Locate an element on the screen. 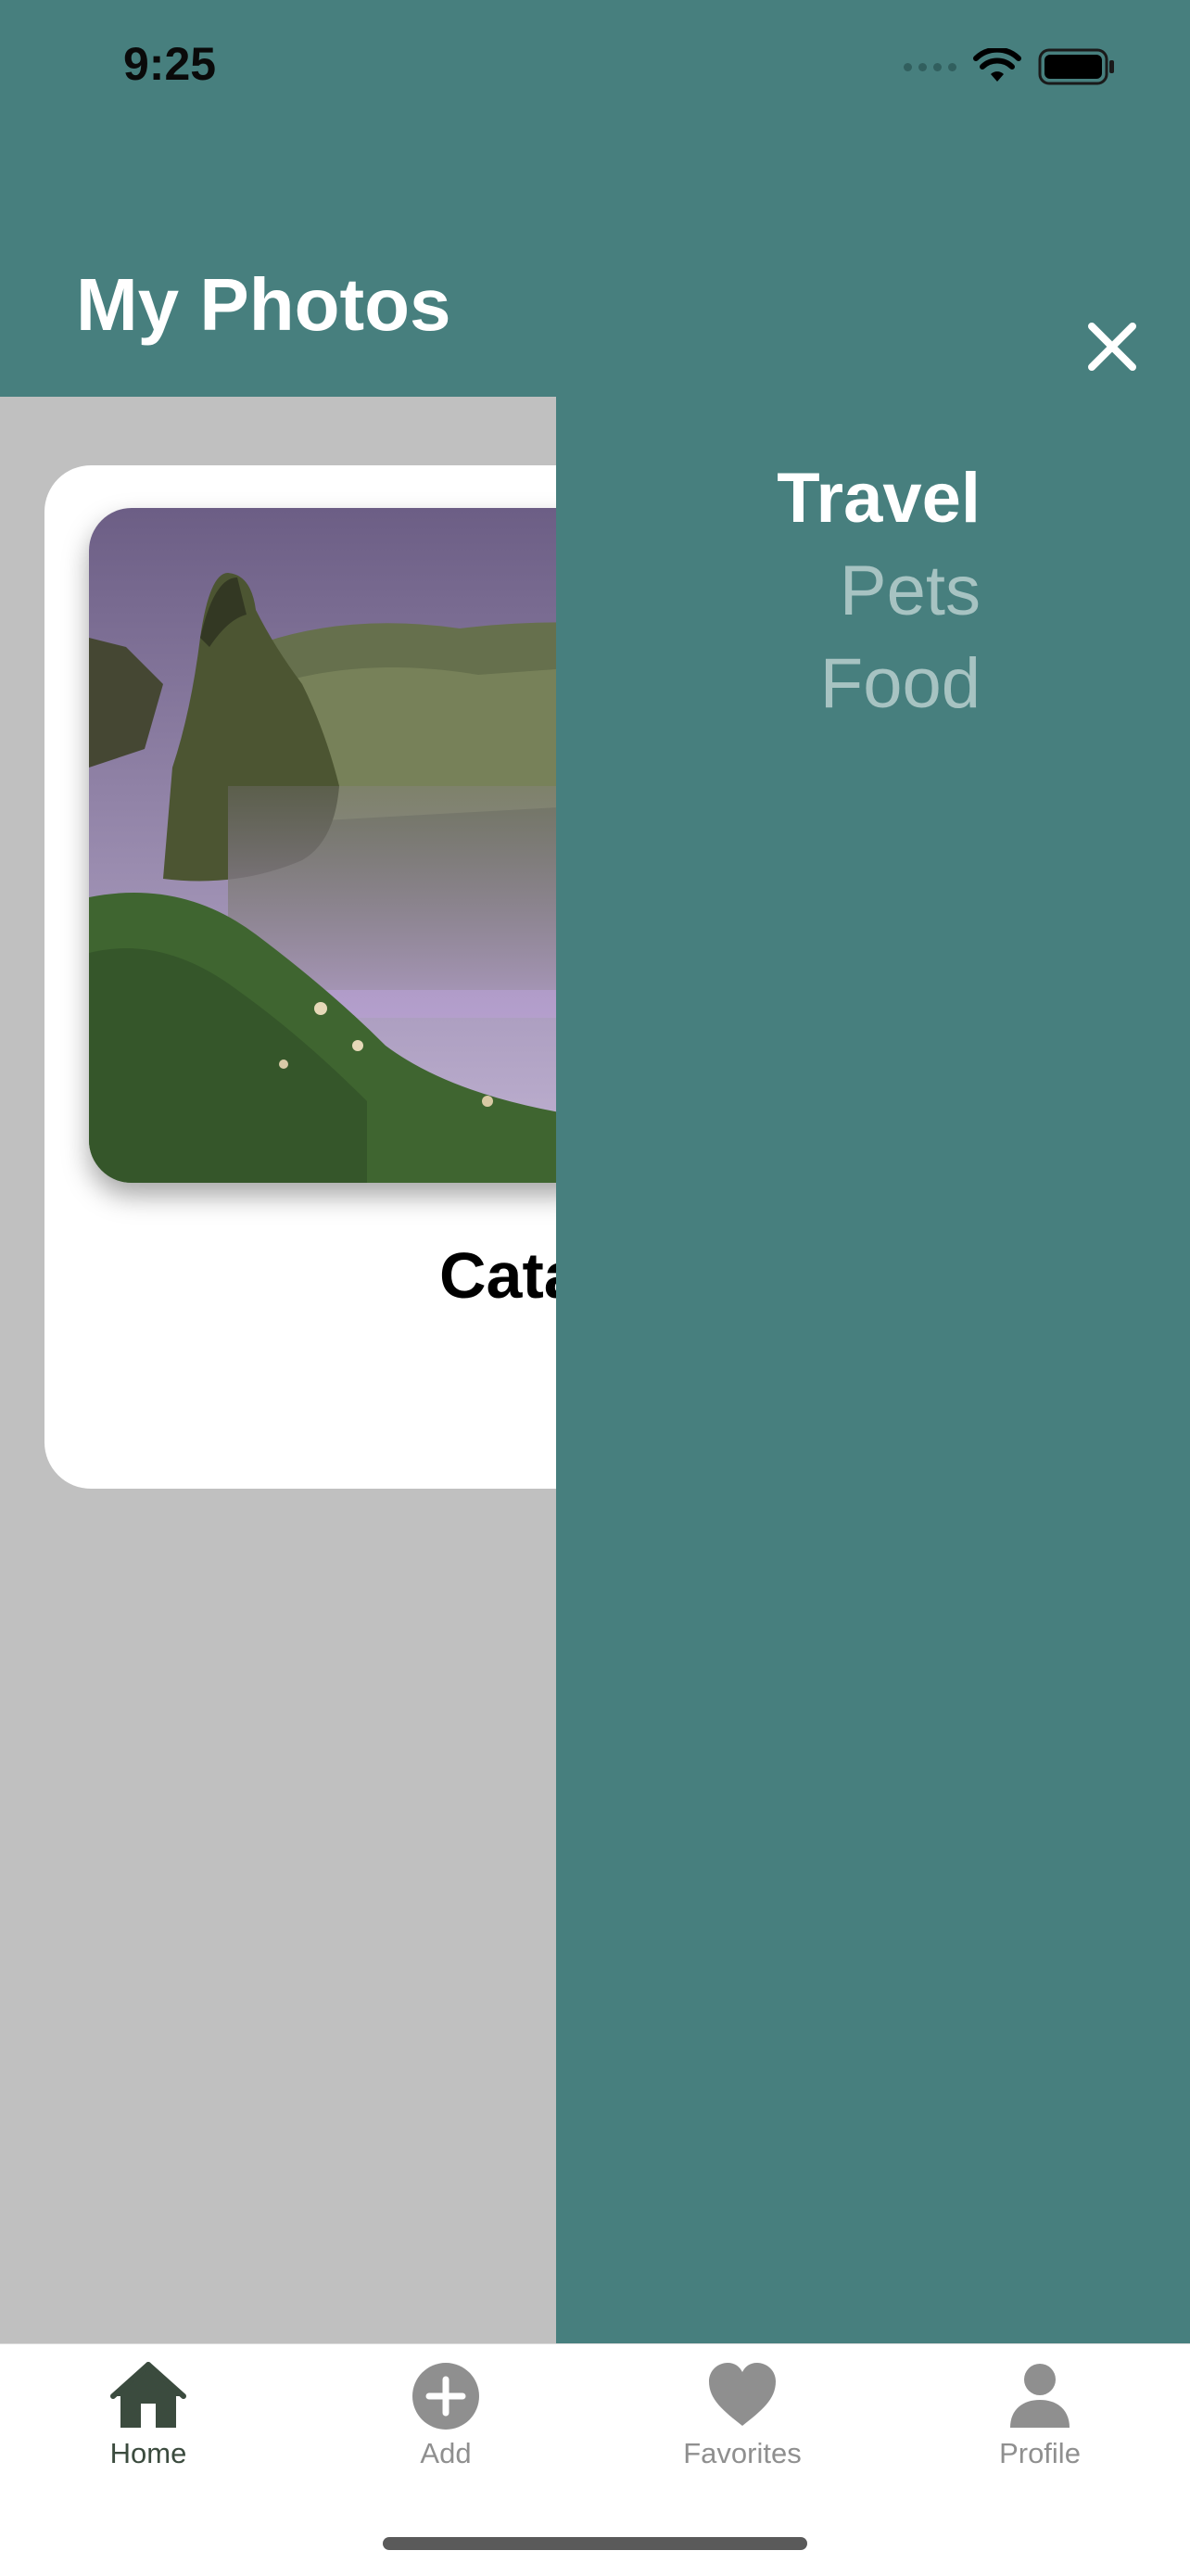 This screenshot has height=2576, width=1190. tab-label-home: Home is located at coordinates (148, 2453).